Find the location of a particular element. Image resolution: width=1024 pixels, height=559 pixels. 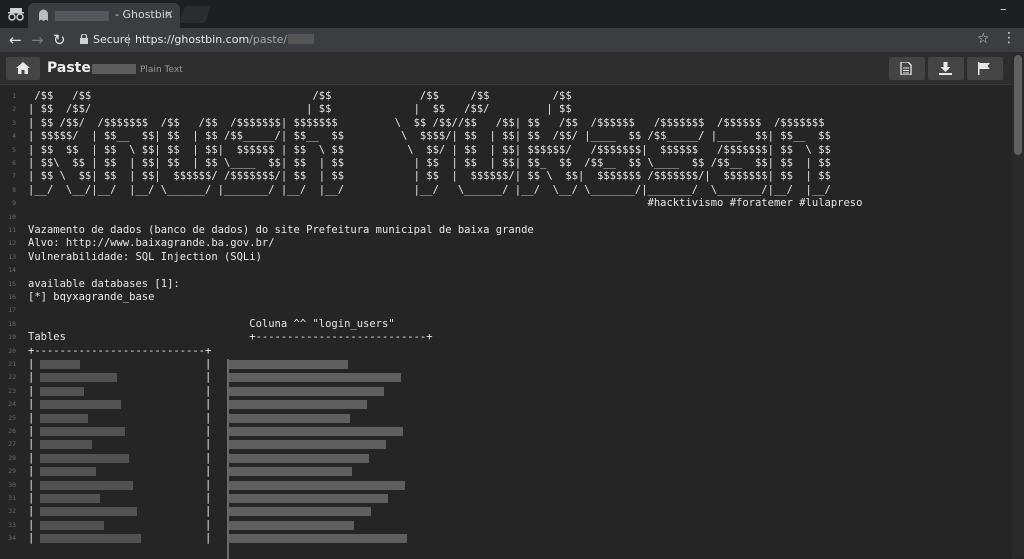

back-icon: ← is located at coordinates (15, 40).